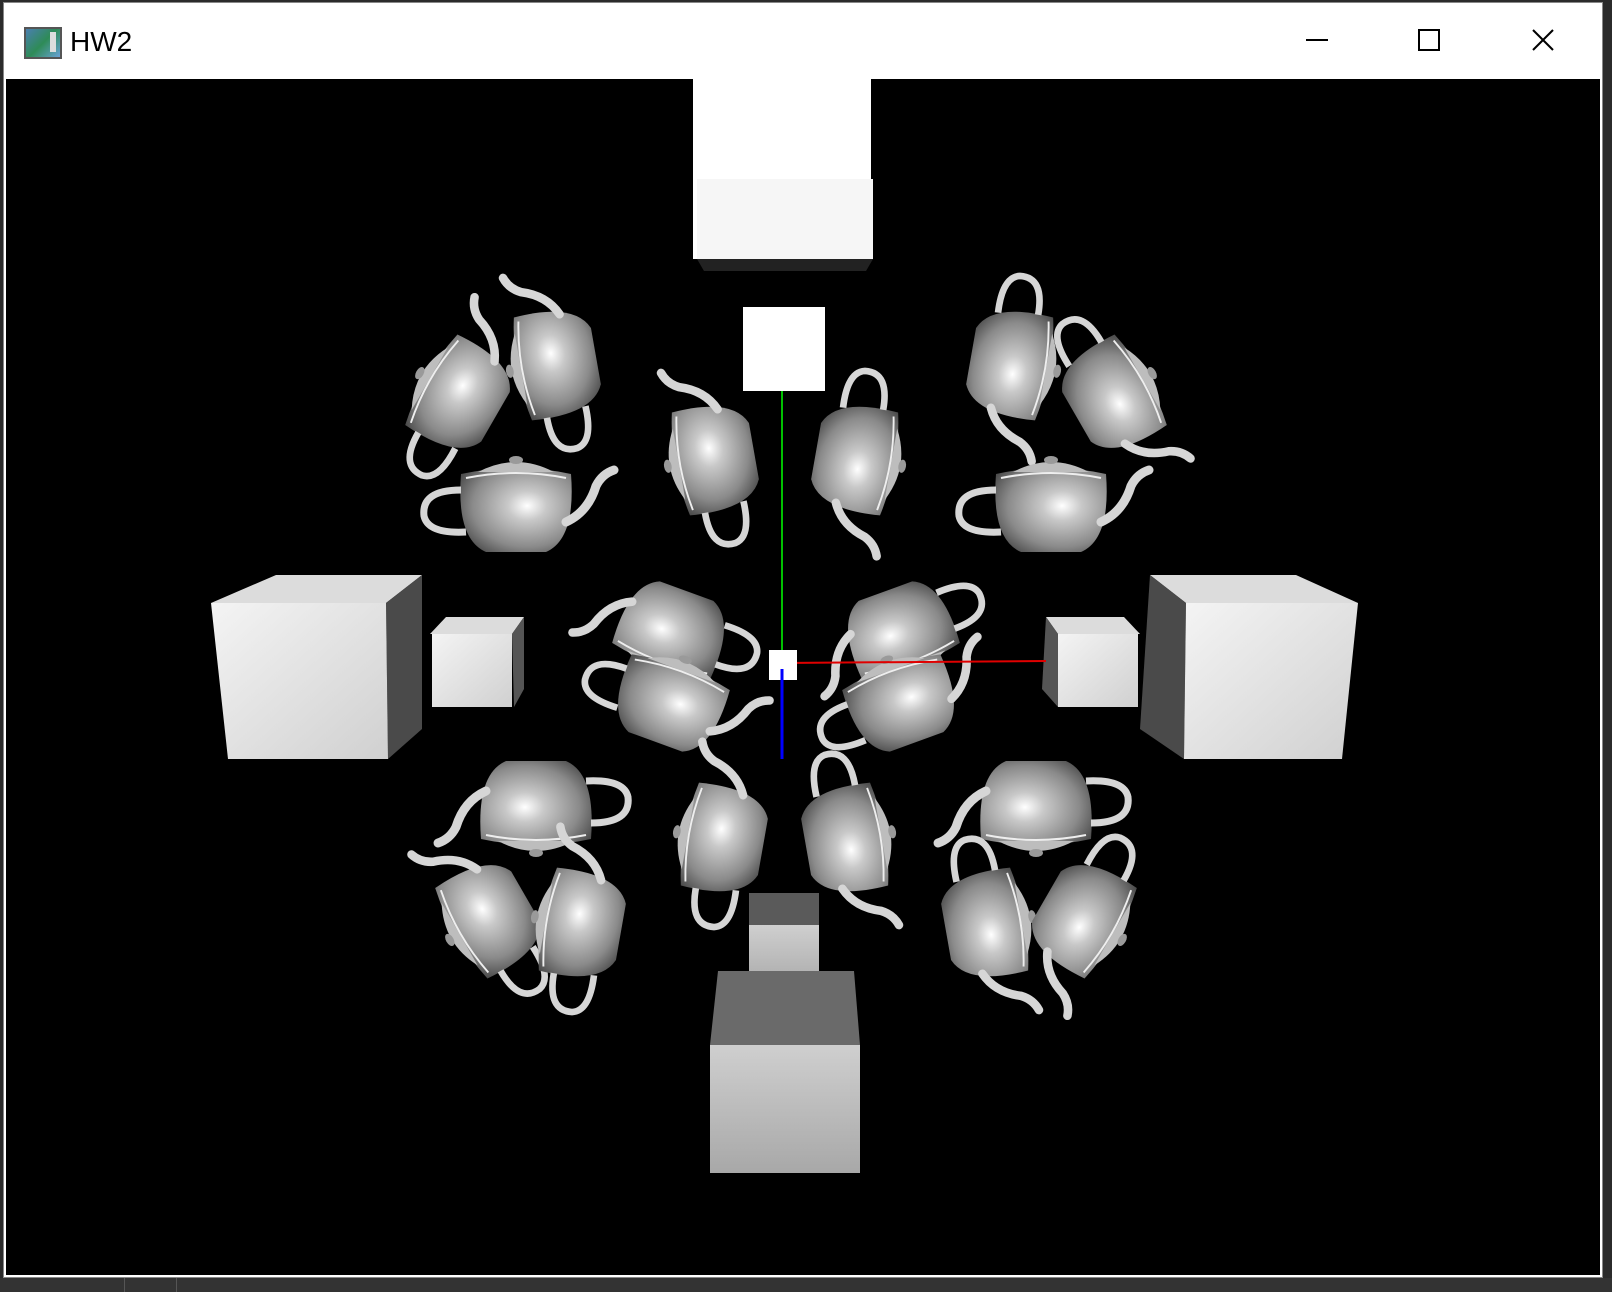 The image size is (1612, 1292). Describe the element at coordinates (806, 1285) in the screenshot. I see `taskbar-strip` at that location.